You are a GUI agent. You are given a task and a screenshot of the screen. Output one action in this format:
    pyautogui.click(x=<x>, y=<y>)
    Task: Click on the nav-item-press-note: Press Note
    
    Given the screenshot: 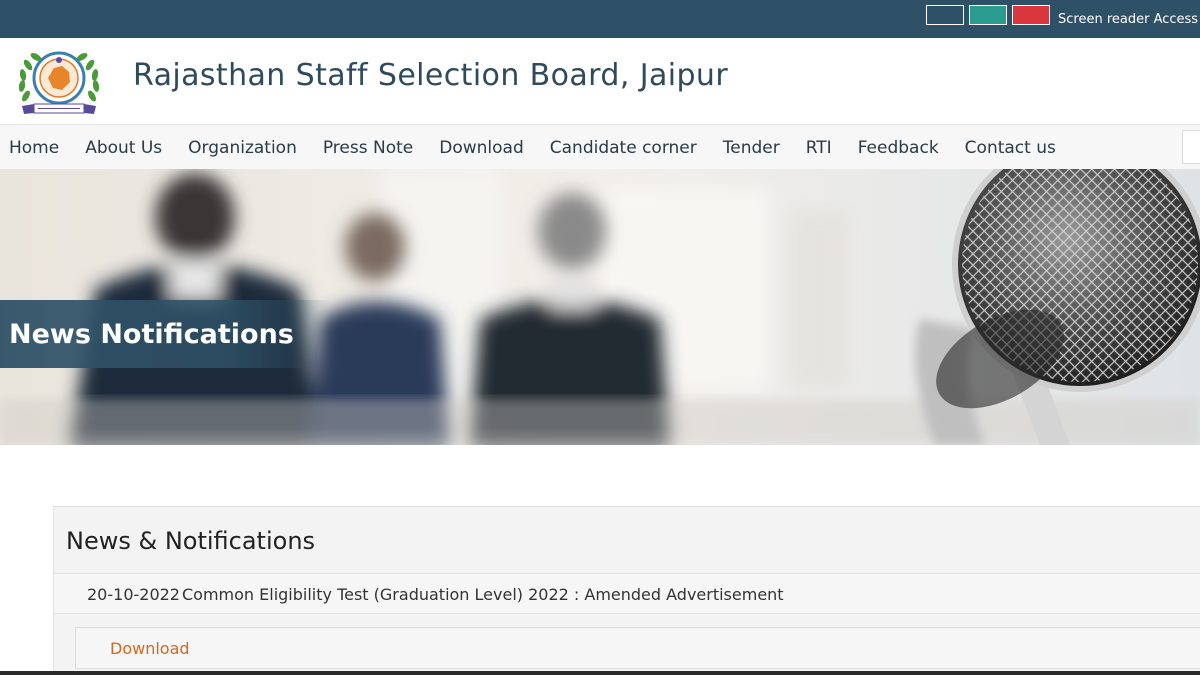 What is the action you would take?
    pyautogui.click(x=368, y=148)
    